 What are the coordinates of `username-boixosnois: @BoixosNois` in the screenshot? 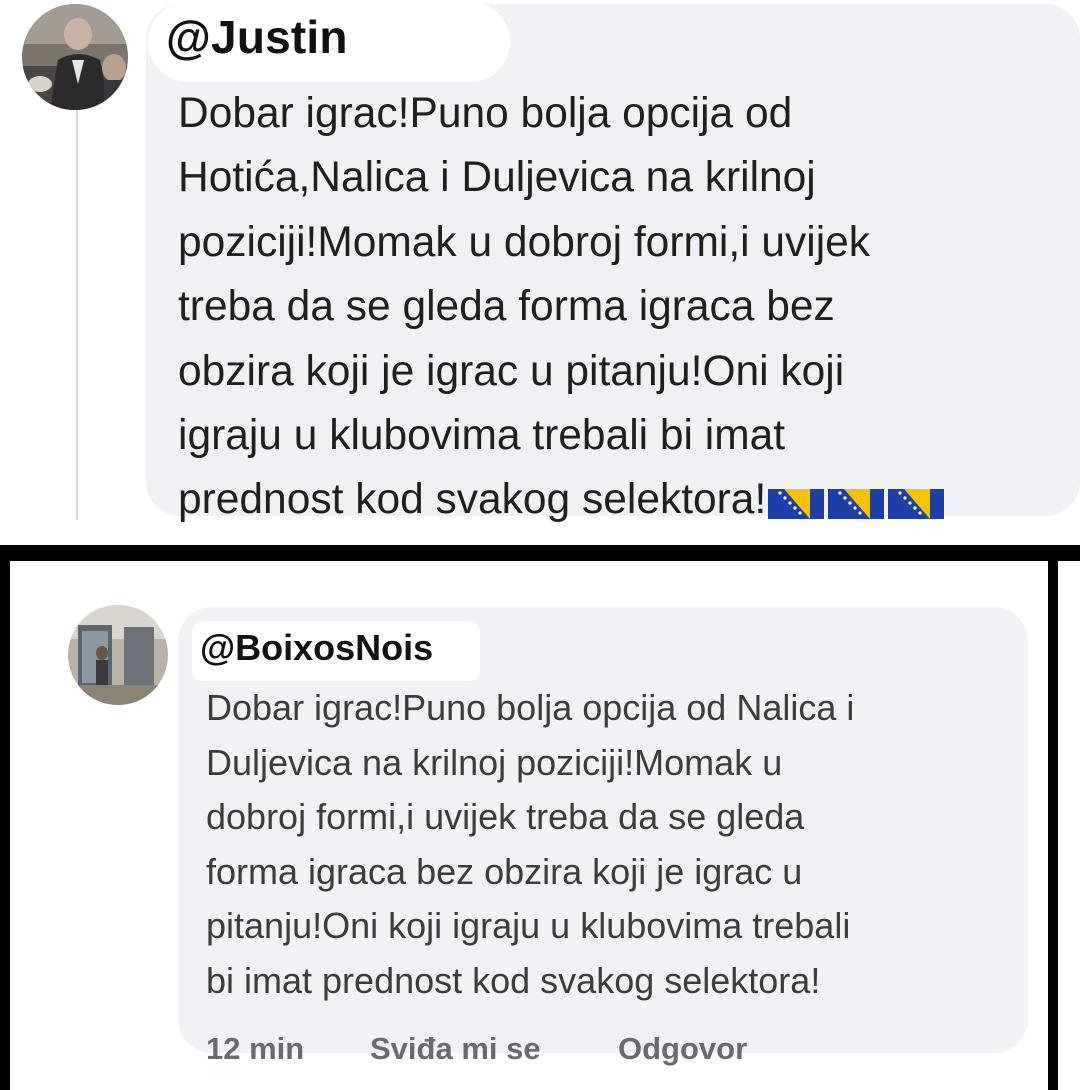 It's located at (316, 648).